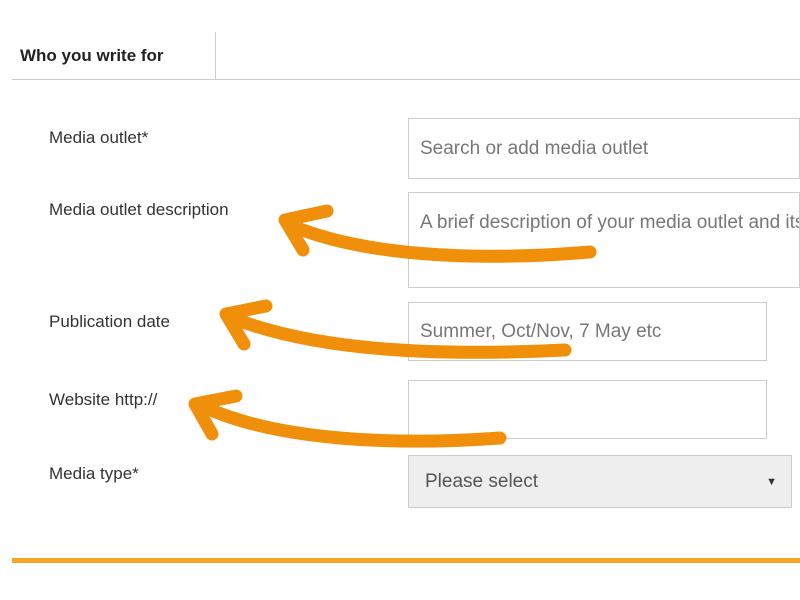  What do you see at coordinates (103, 399) in the screenshot?
I see `website-label: Website http://` at bounding box center [103, 399].